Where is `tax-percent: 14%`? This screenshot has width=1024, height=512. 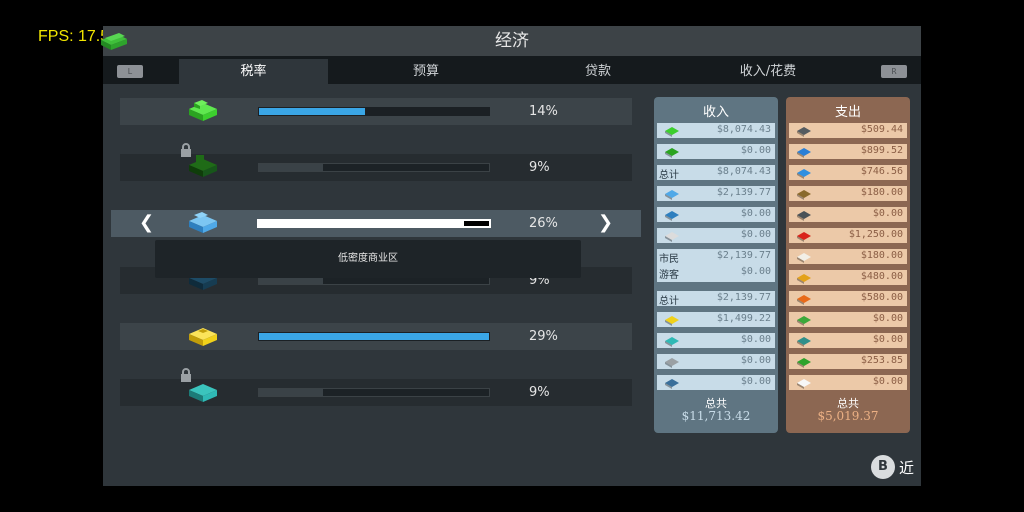
tax-percent: 14% is located at coordinates (543, 111).